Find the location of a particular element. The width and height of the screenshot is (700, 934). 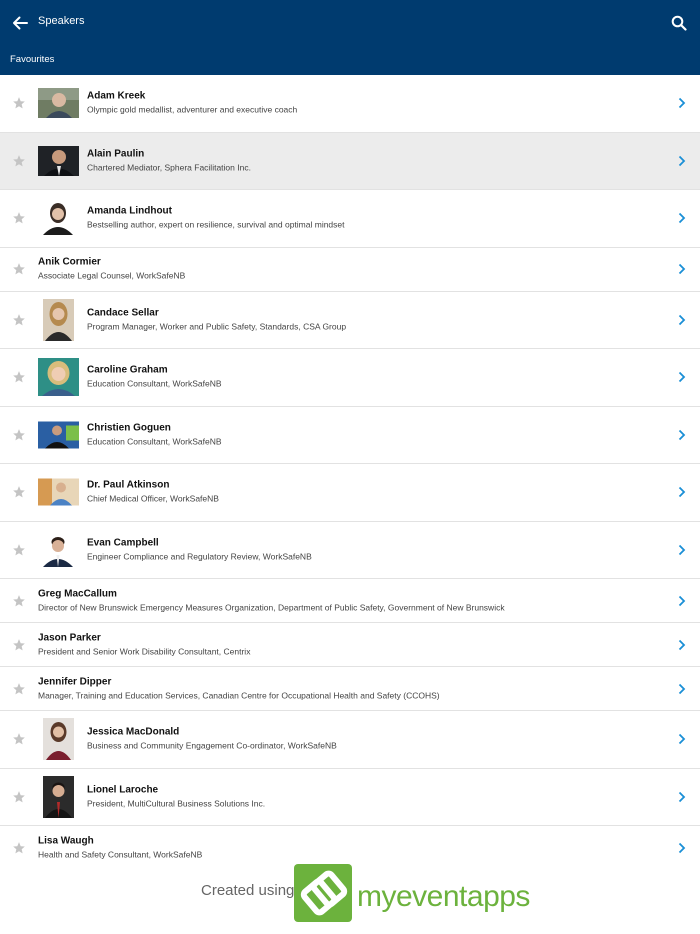

app-header: Speakers Favourites is located at coordinates (350, 37).